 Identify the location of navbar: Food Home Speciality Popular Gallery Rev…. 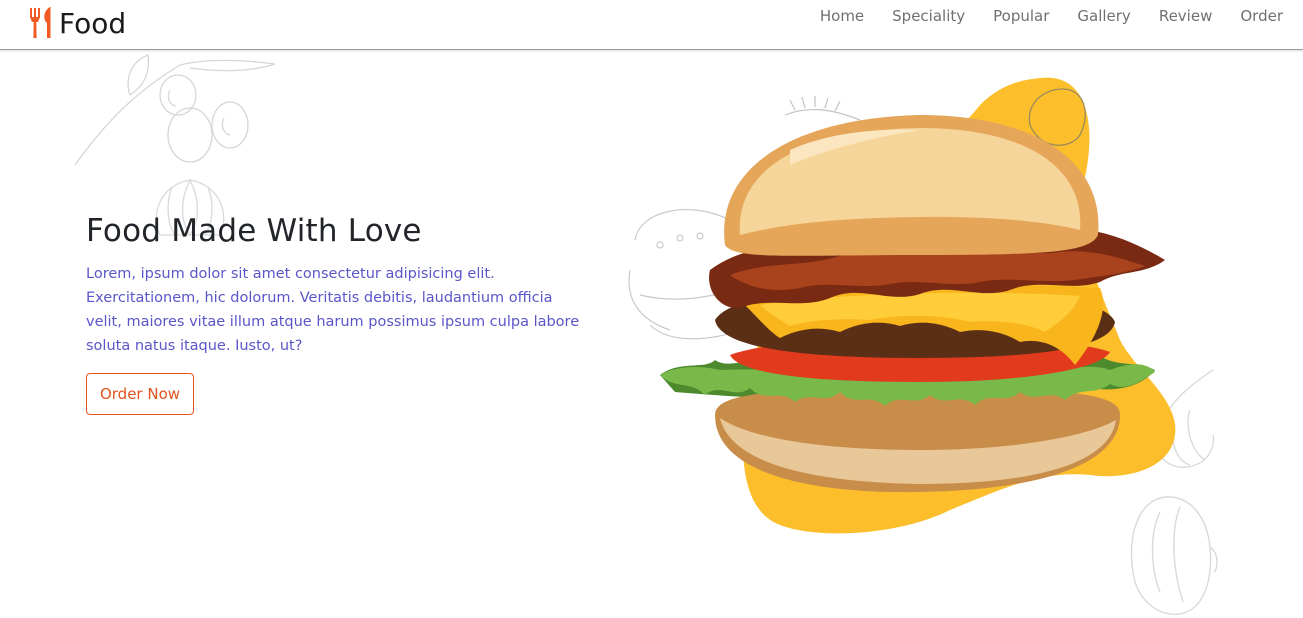
(651, 25).